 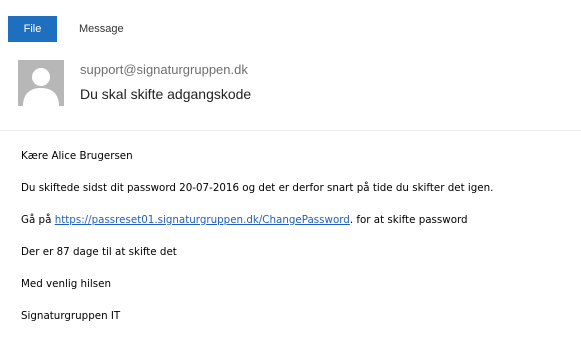 I want to click on avatar, so click(x=41, y=83).